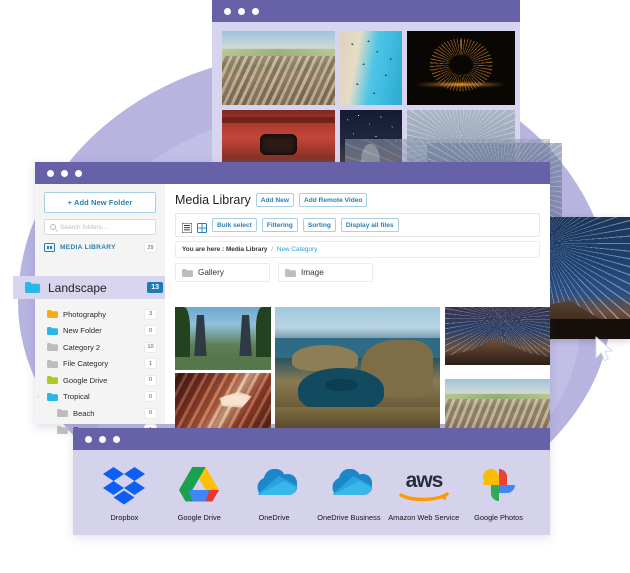  What do you see at coordinates (357, 371) in the screenshot?
I see `media-thumb-padar-island-bay` at bounding box center [357, 371].